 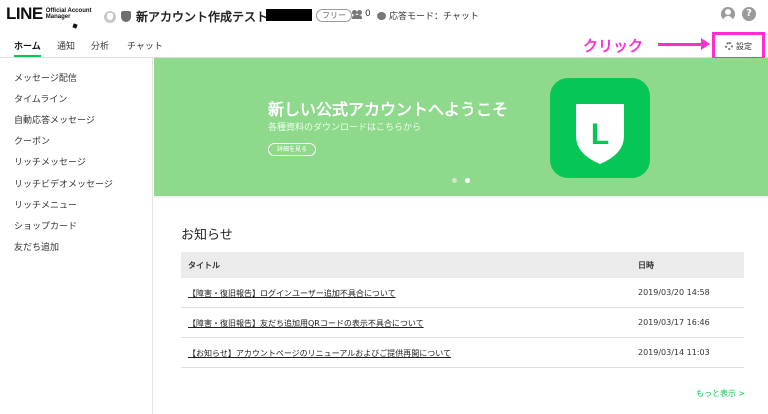 I want to click on news-date: 2019/03/20 14:58, so click(x=674, y=292).